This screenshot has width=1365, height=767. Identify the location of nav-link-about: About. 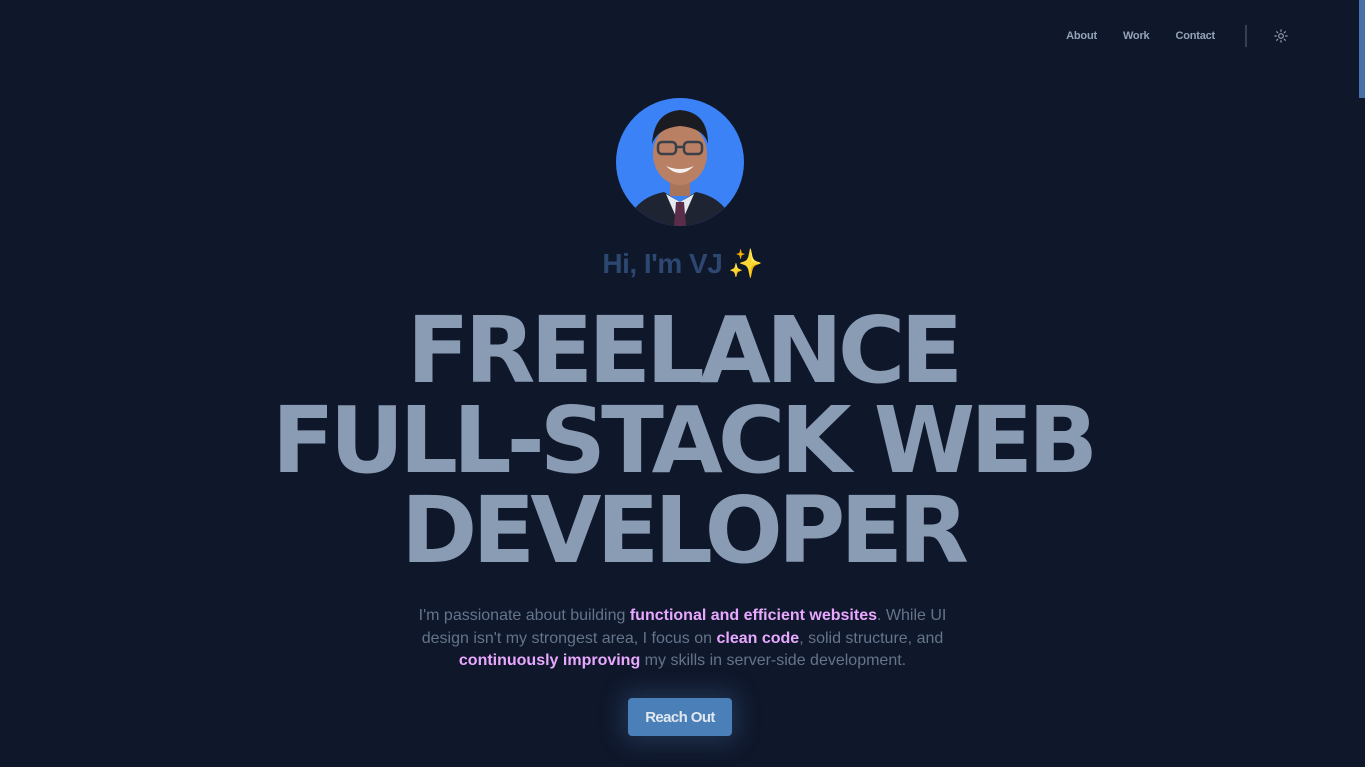
(1081, 36).